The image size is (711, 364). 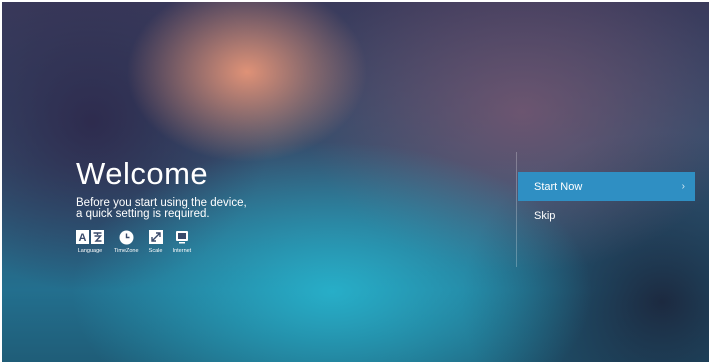 I want to click on step-scale: Scale, so click(x=155, y=241).